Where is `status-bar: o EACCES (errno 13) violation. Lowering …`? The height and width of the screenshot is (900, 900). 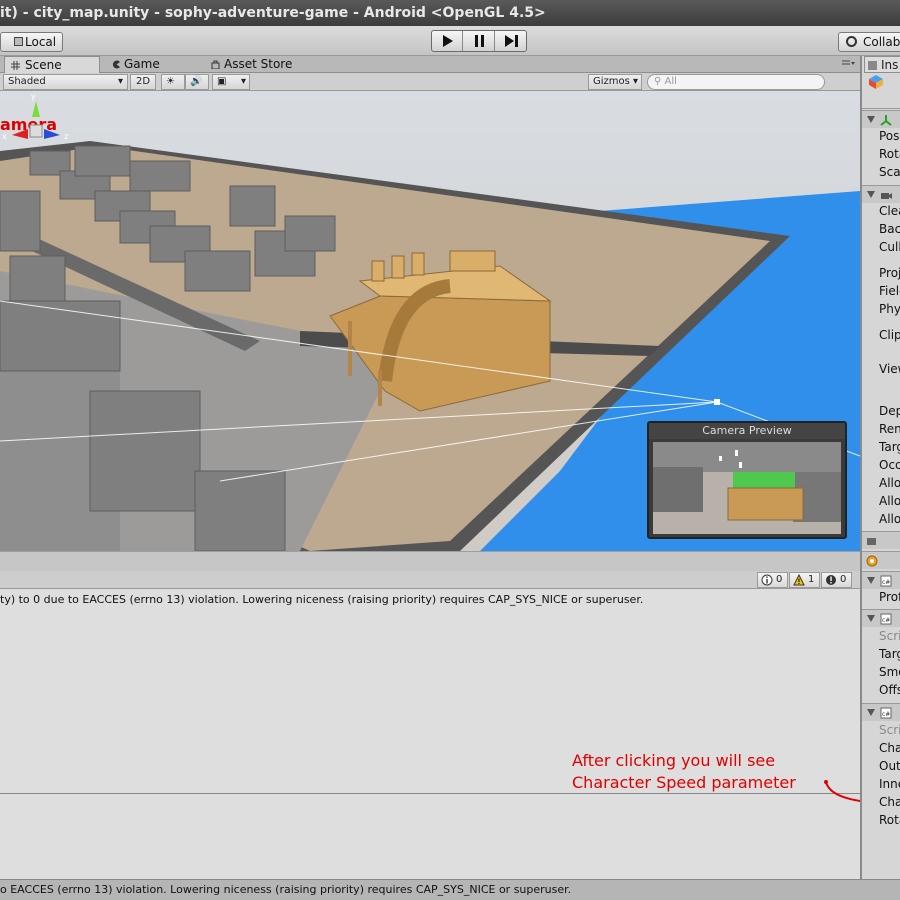
status-bar: o EACCES (errno 13) violation. Lowering … is located at coordinates (450, 889).